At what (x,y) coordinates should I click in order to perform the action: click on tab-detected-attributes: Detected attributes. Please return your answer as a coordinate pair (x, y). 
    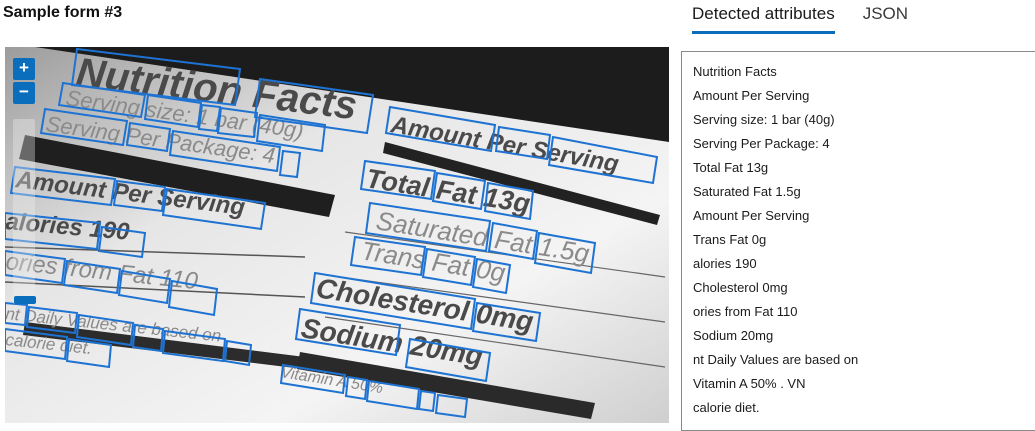
    Looking at the image, I should click on (763, 17).